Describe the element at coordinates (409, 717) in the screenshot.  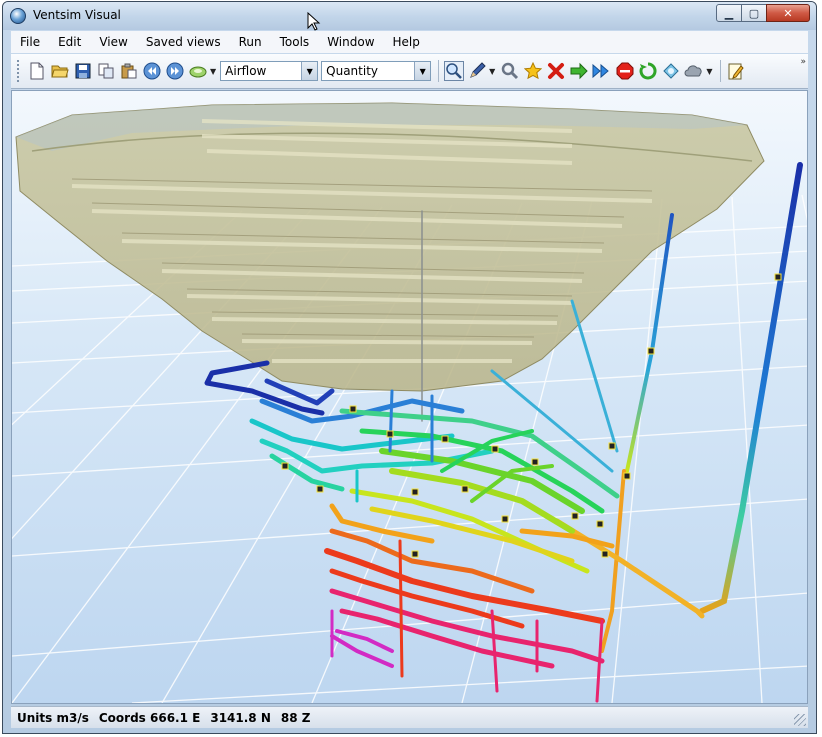
I see `status-bar: Units m3/s Coords 666.1 E 3141.8 N 88 Z` at that location.